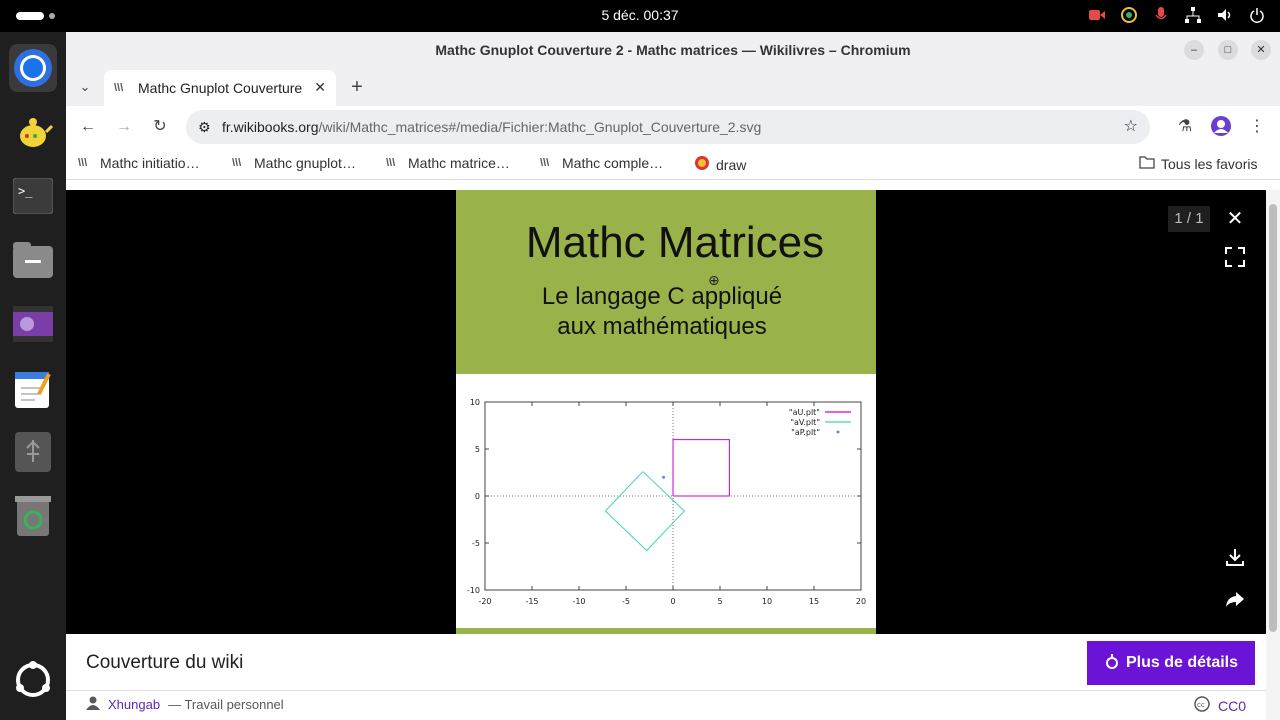 Image resolution: width=1280 pixels, height=720 pixels. Describe the element at coordinates (476, 543) in the screenshot. I see `y-tick-label: -5` at that location.